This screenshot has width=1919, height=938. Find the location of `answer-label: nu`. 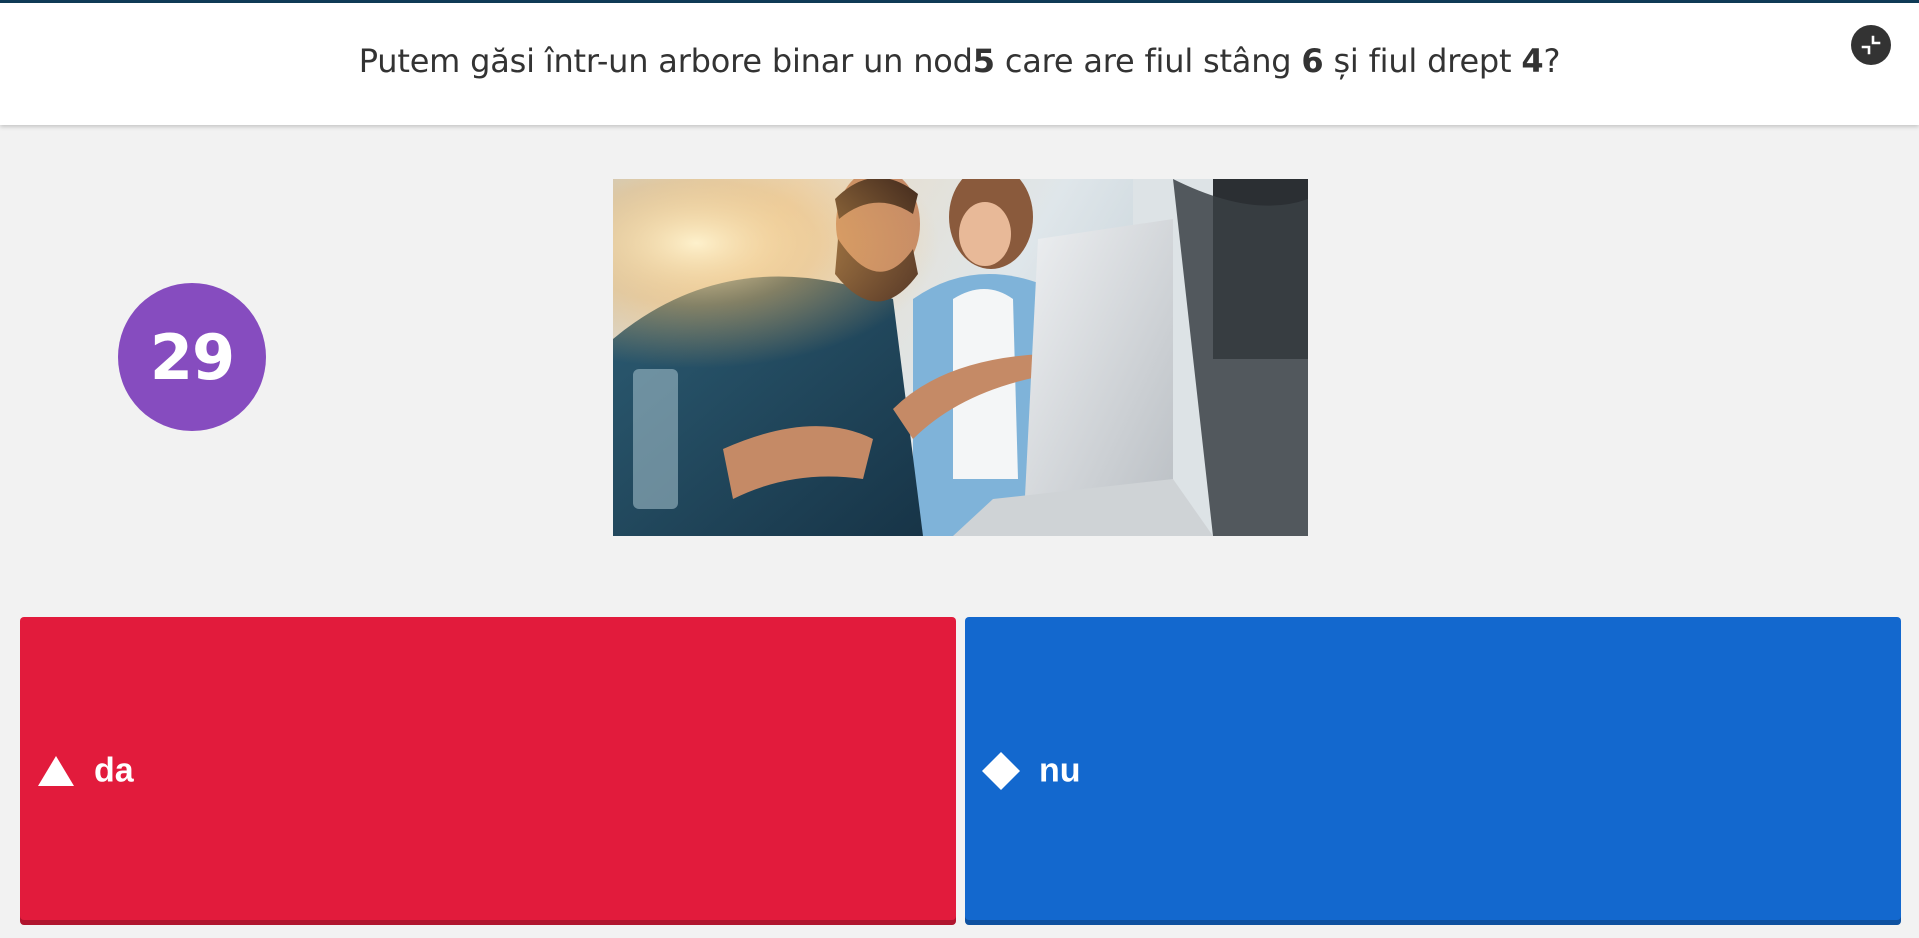

answer-label: nu is located at coordinates (1060, 770).